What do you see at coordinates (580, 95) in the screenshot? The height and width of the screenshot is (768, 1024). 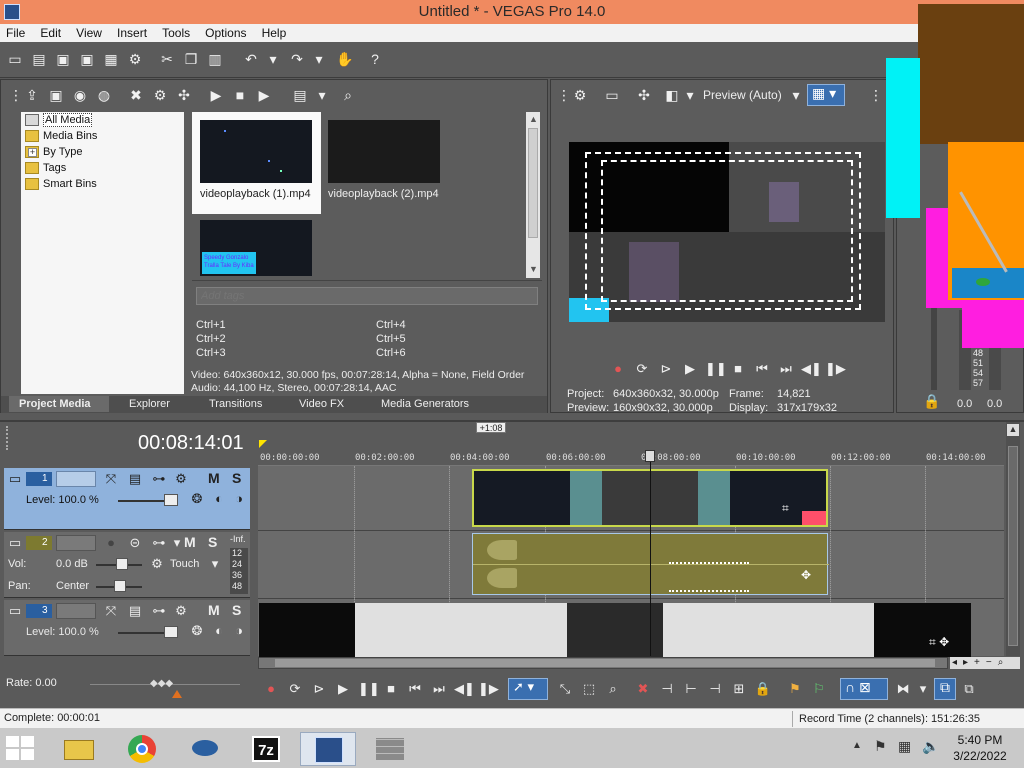 I see `preview-settings-gear-icon: ⚙` at bounding box center [580, 95].